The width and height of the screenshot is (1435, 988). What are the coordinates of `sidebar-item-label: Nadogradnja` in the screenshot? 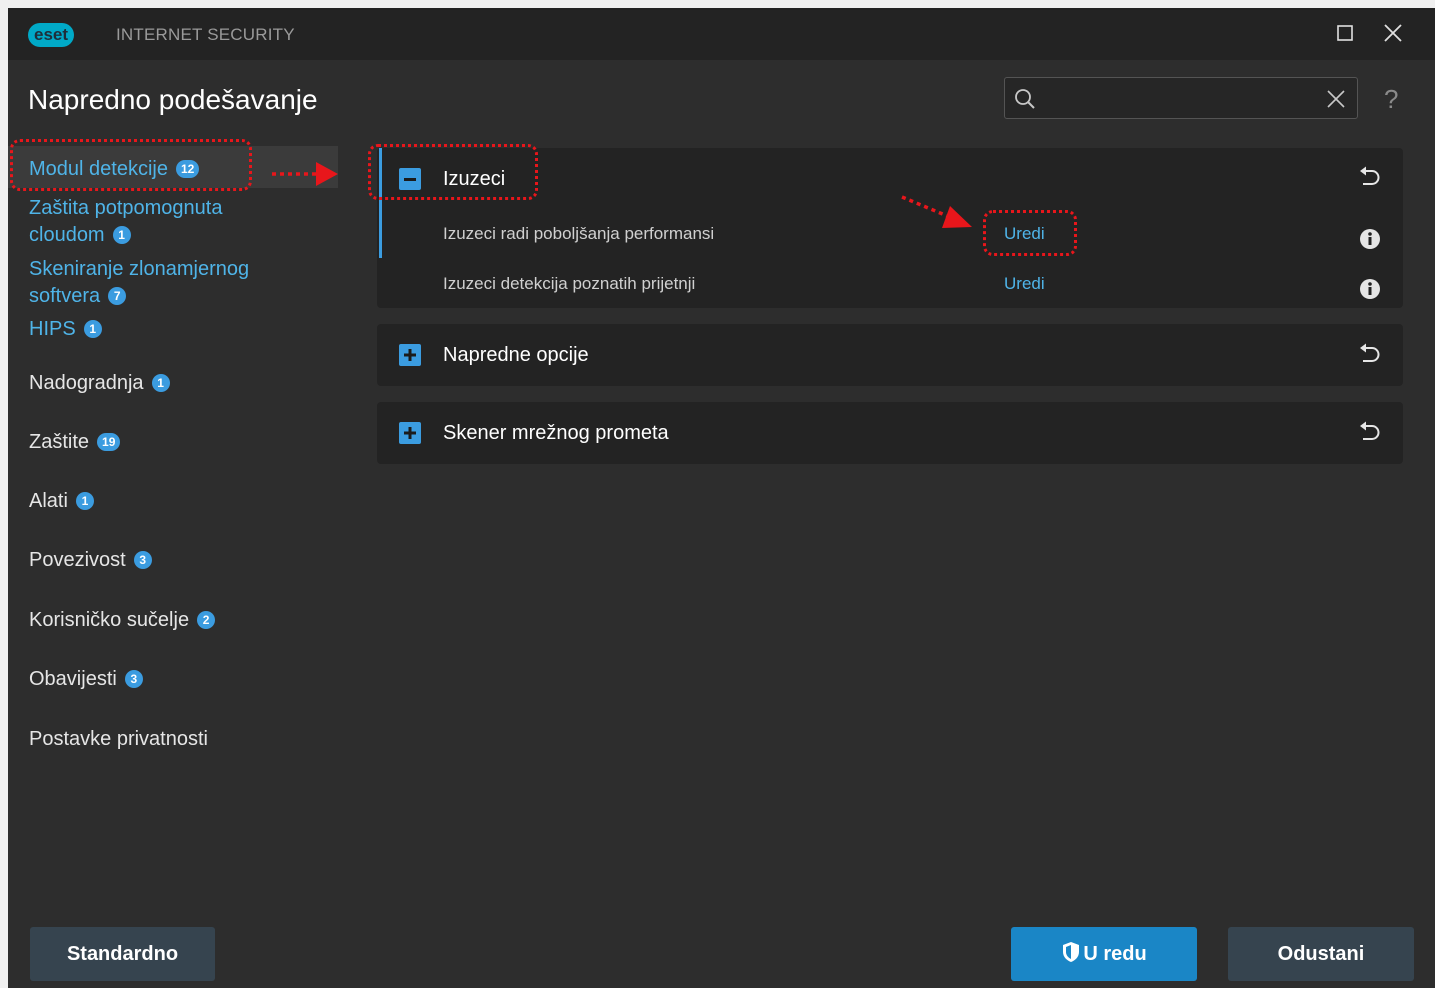 It's located at (86, 383).